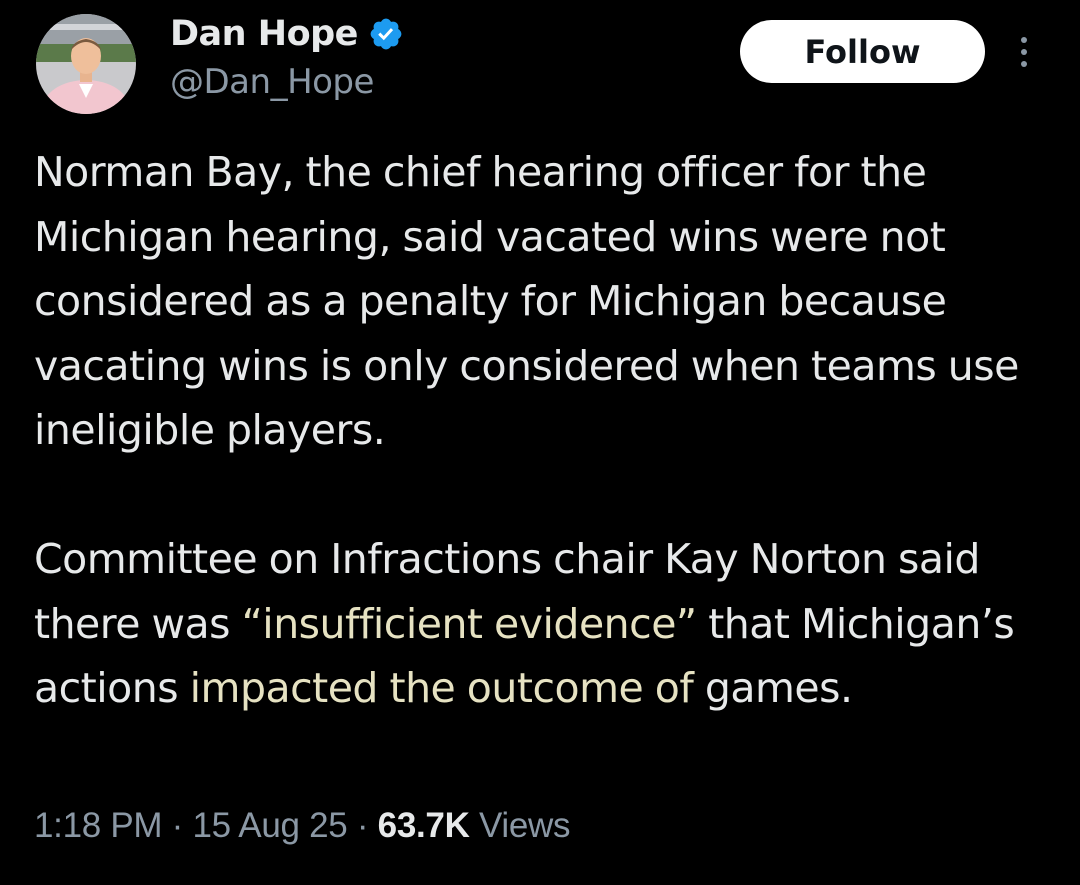 Image resolution: width=1080 pixels, height=885 pixels. I want to click on tweet-metadata: 1:18 PM · 15 Aug 25 · 63.7K Views, so click(302, 826).